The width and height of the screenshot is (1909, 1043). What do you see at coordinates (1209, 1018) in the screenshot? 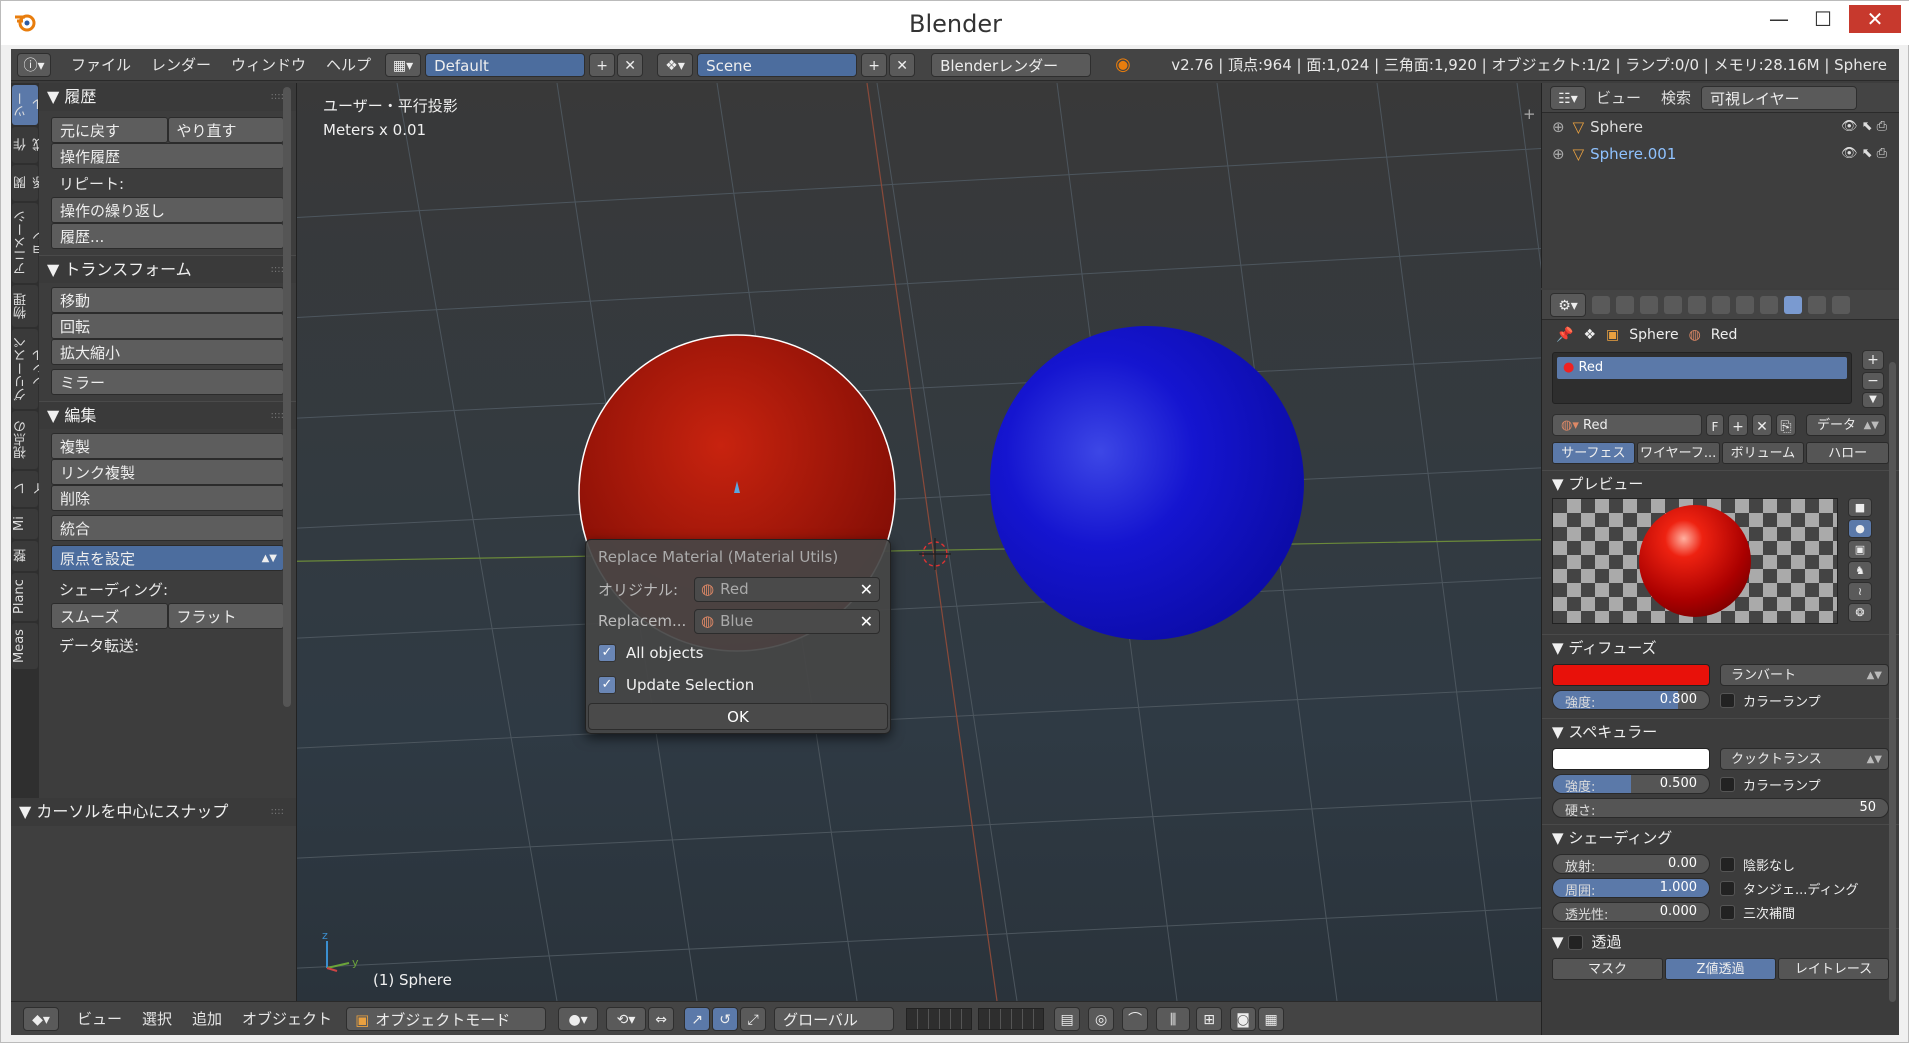
I see `snap-target-icon: ⊞` at bounding box center [1209, 1018].